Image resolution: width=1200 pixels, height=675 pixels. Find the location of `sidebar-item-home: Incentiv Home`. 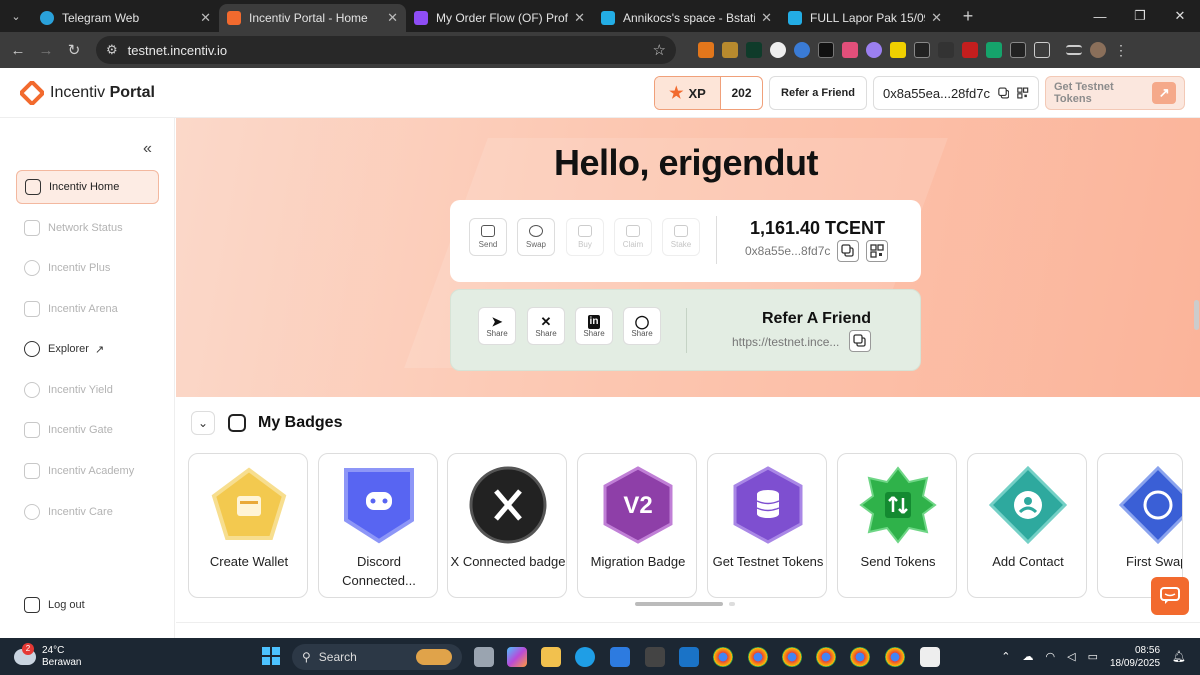

sidebar-item-home: Incentiv Home is located at coordinates (87, 187).